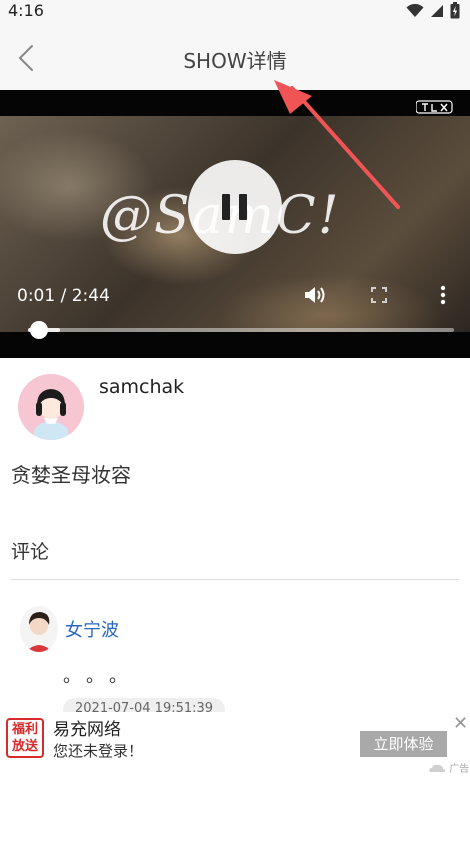 This screenshot has height=843, width=470. Describe the element at coordinates (92, 629) in the screenshot. I see `commenter-name: 女宁波` at that location.